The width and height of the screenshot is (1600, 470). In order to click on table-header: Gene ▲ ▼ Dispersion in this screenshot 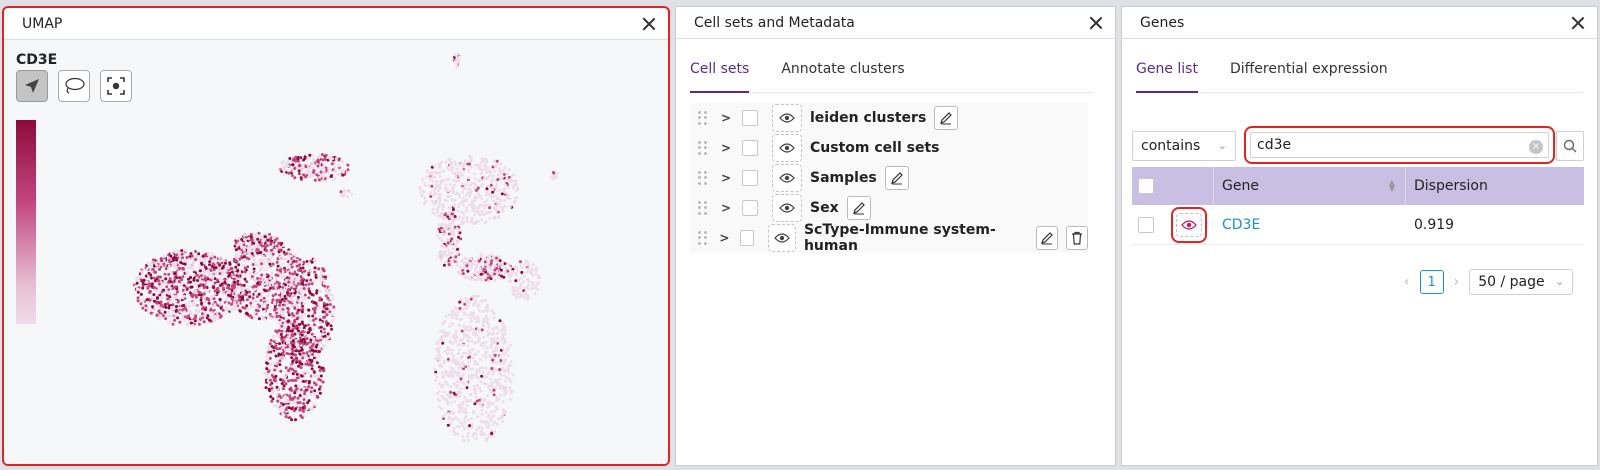, I will do `click(1358, 186)`.